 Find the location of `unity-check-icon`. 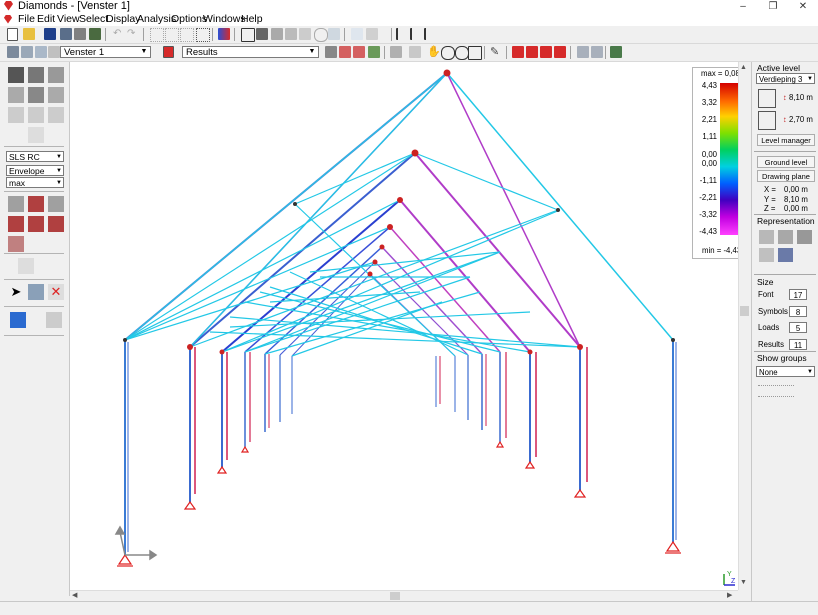

unity-check-icon is located at coordinates (56, 224).